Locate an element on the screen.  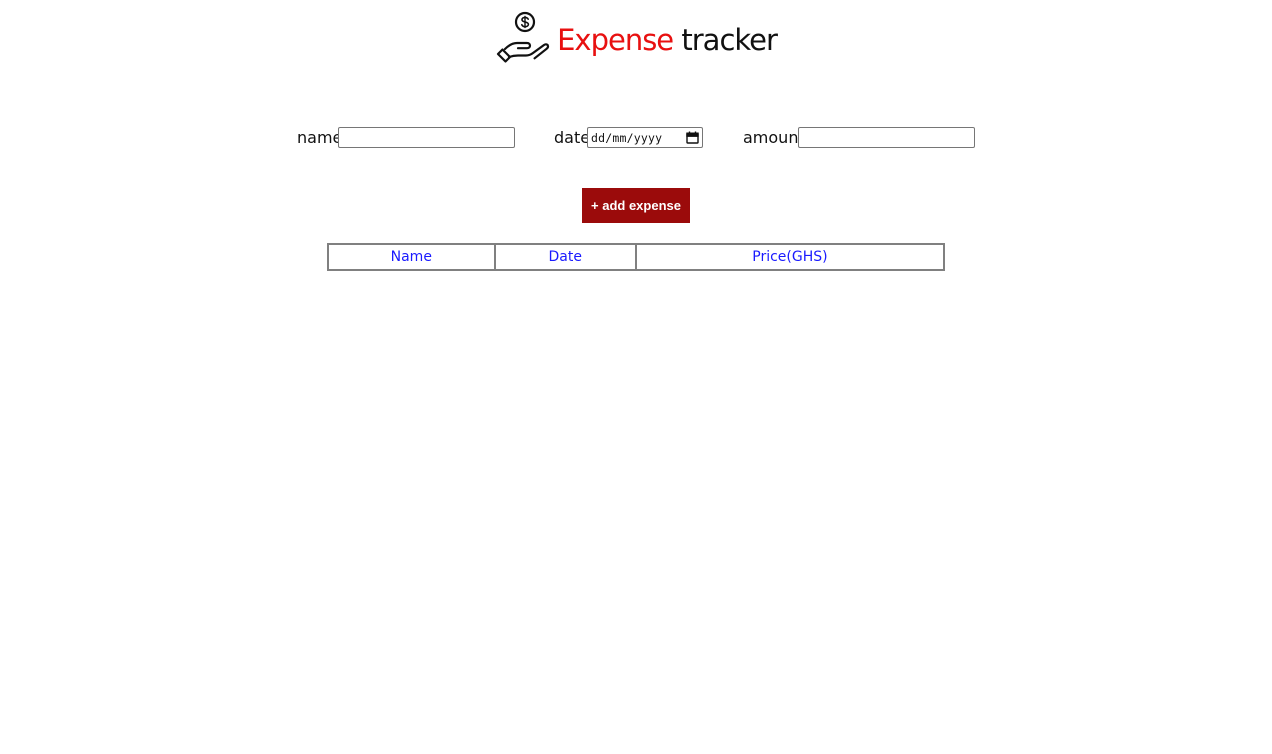
app-header: Expense tracker is located at coordinates (636, 38).